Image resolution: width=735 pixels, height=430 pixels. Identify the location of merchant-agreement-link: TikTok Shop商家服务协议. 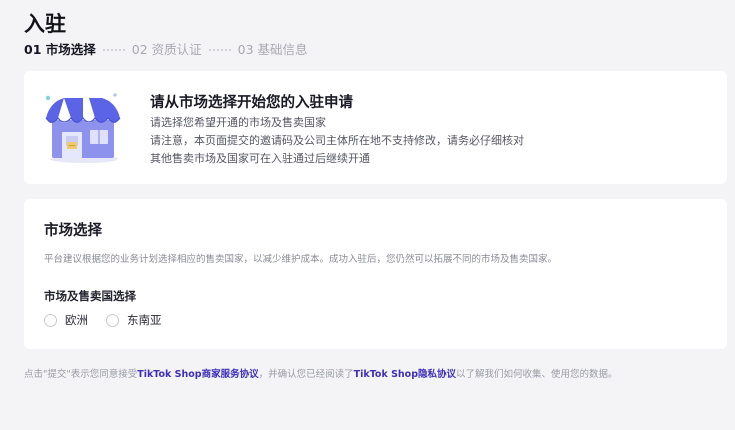
(197, 374).